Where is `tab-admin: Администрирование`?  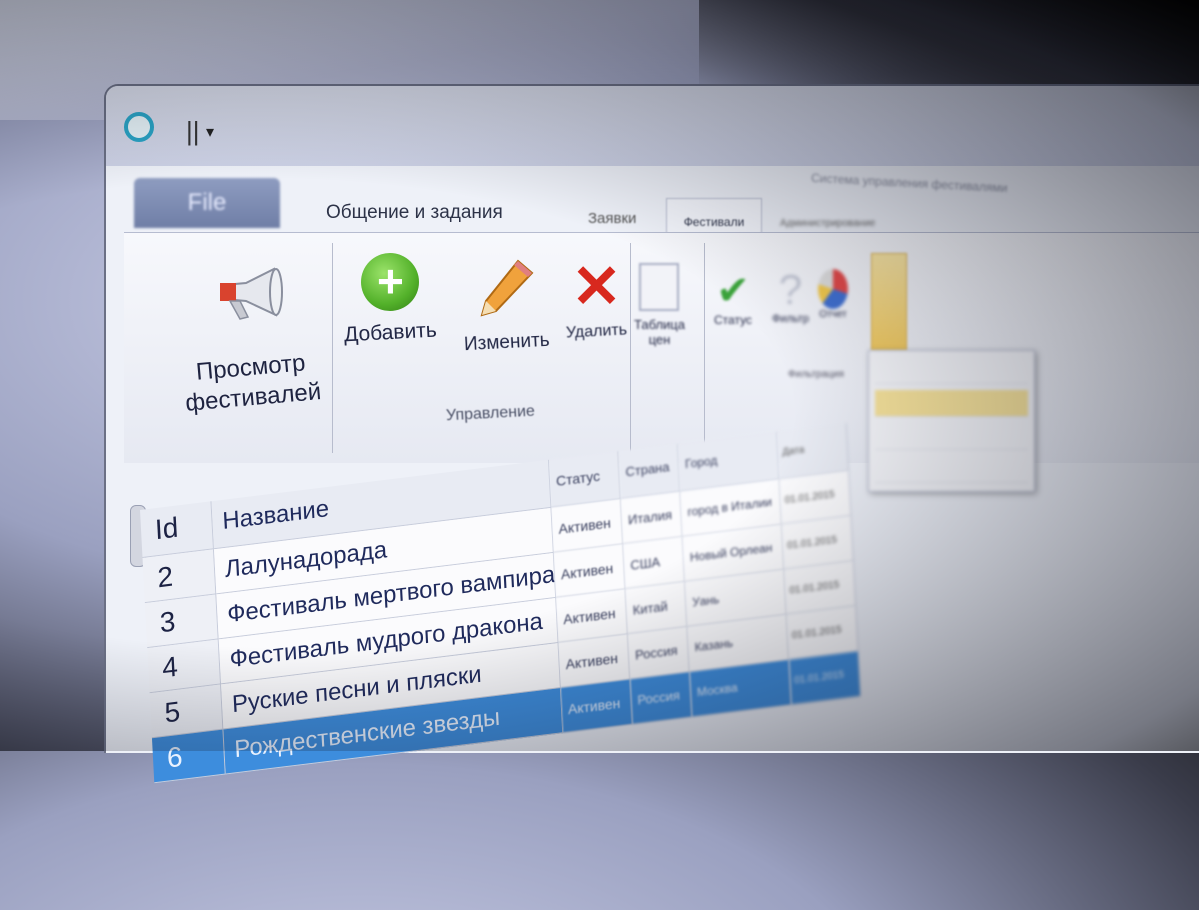
tab-admin: Администрирование is located at coordinates (827, 223).